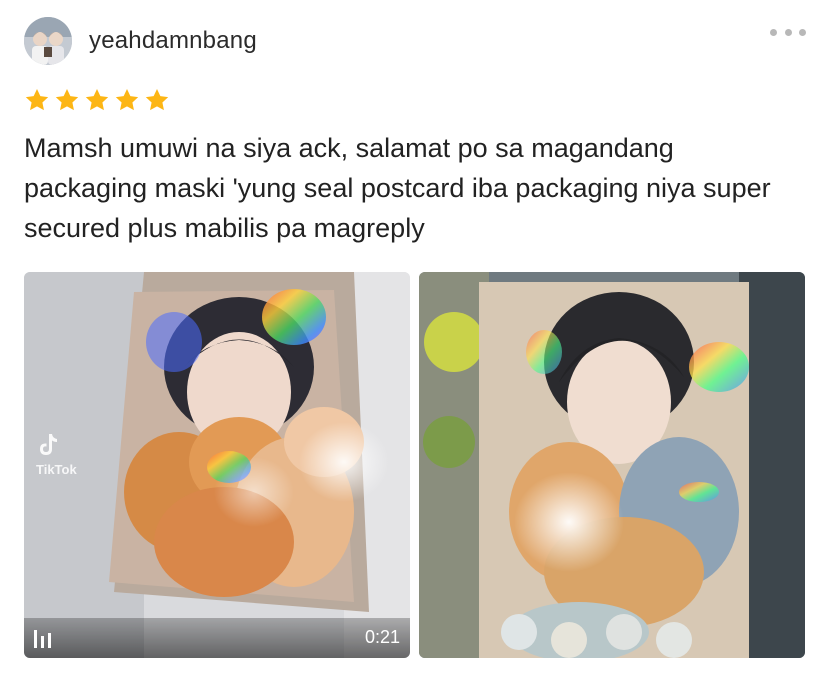  What do you see at coordinates (56, 469) in the screenshot?
I see `tiktok-watermark-label: TikTok` at bounding box center [56, 469].